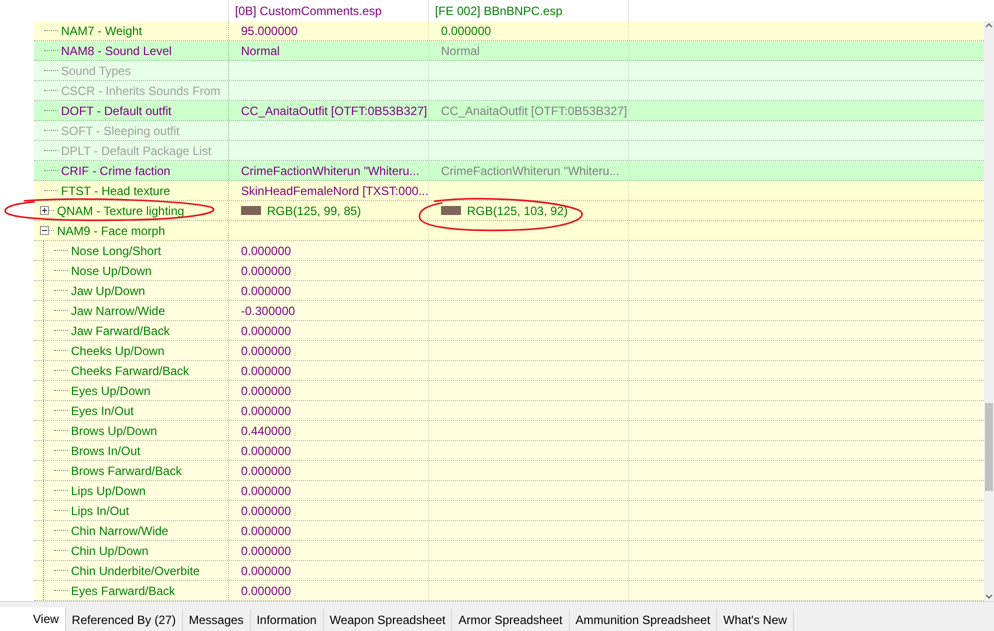  Describe the element at coordinates (44, 230) in the screenshot. I see `collapse-button` at that location.